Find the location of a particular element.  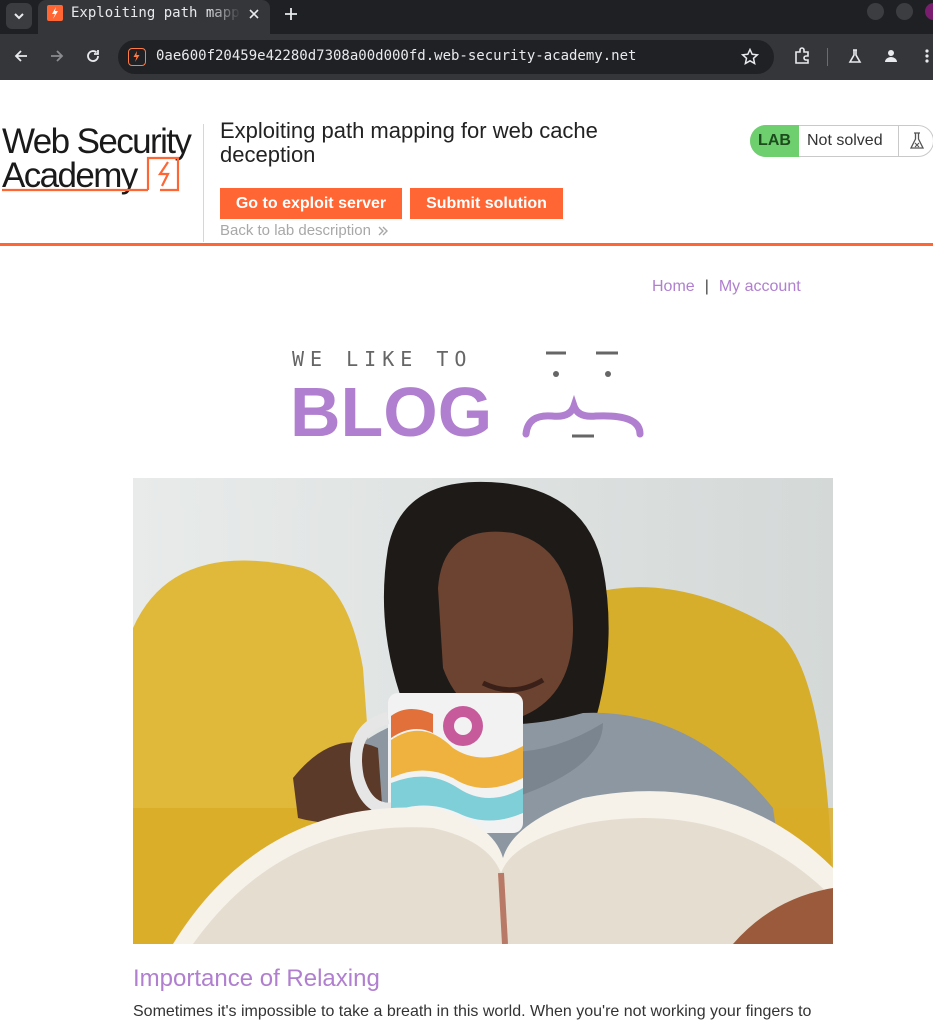

top-nav: Home | My account is located at coordinates (726, 287).